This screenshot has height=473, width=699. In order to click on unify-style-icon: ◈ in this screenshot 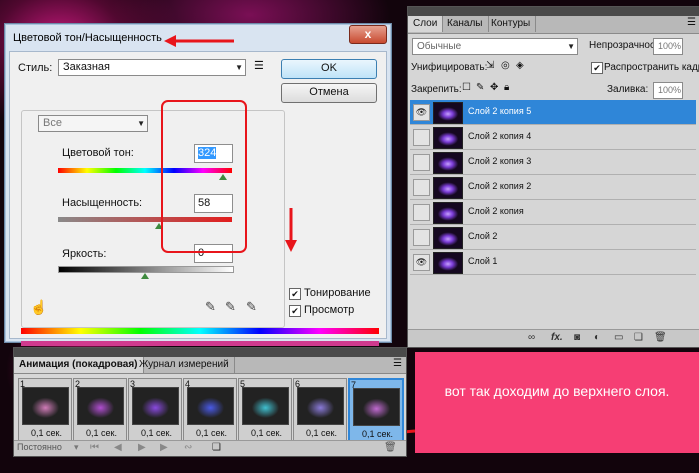, I will do `click(520, 65)`.